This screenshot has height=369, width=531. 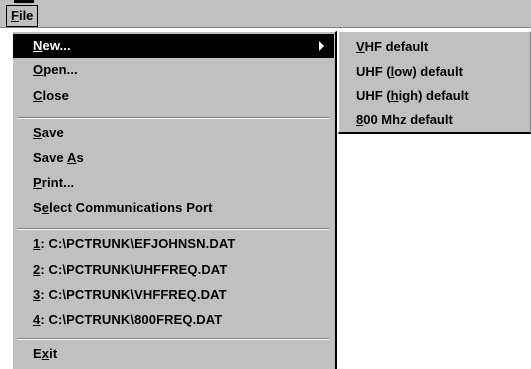 I want to click on submenu-item-800-mhz-default: 800 Mhz default, so click(x=434, y=120).